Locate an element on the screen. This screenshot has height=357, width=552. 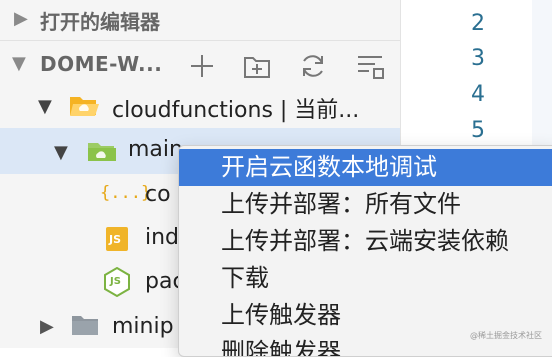
menu-item-upload-all-files: 上传并部署：所有文件 is located at coordinates (365, 204).